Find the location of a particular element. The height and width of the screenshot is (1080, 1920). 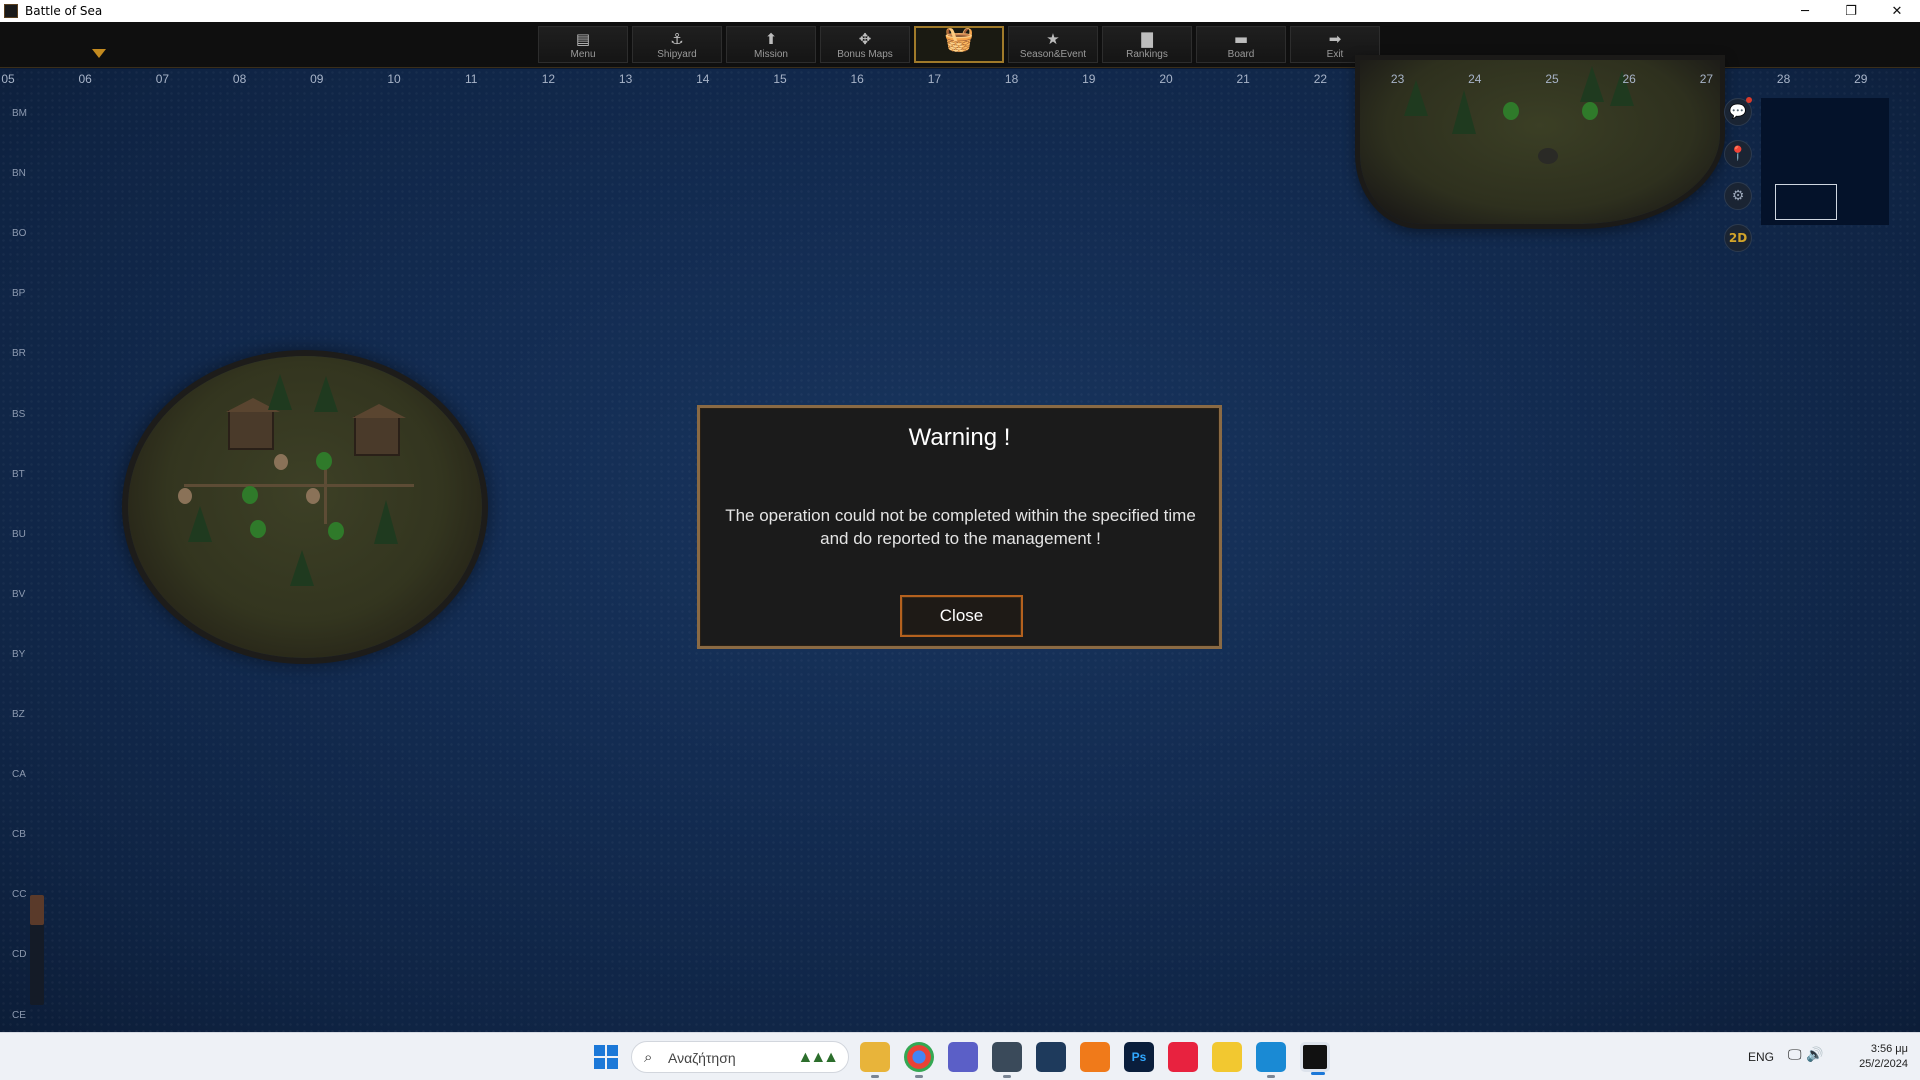

grid-column-label: 24 is located at coordinates (1475, 79).